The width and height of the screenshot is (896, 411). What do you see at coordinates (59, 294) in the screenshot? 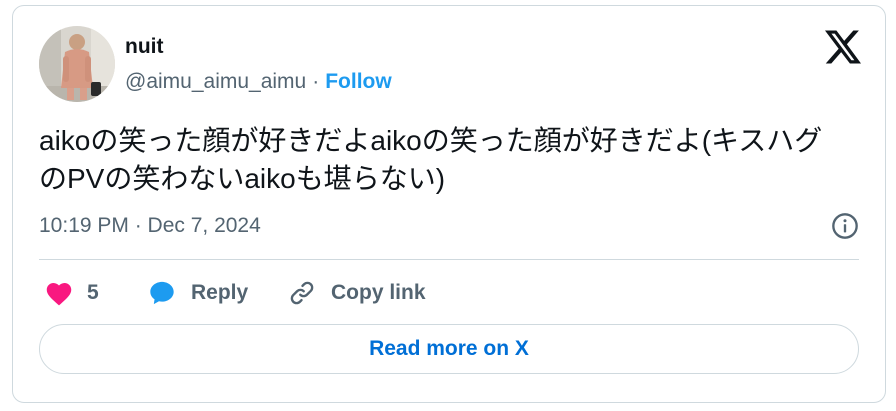
I see `heart-icon` at bounding box center [59, 294].